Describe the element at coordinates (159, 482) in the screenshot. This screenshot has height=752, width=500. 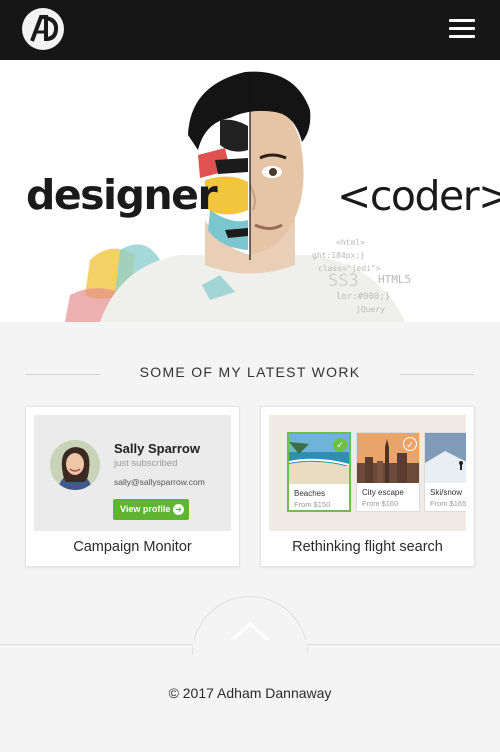
I see `profile-email: sally@sallysparrow.com` at that location.